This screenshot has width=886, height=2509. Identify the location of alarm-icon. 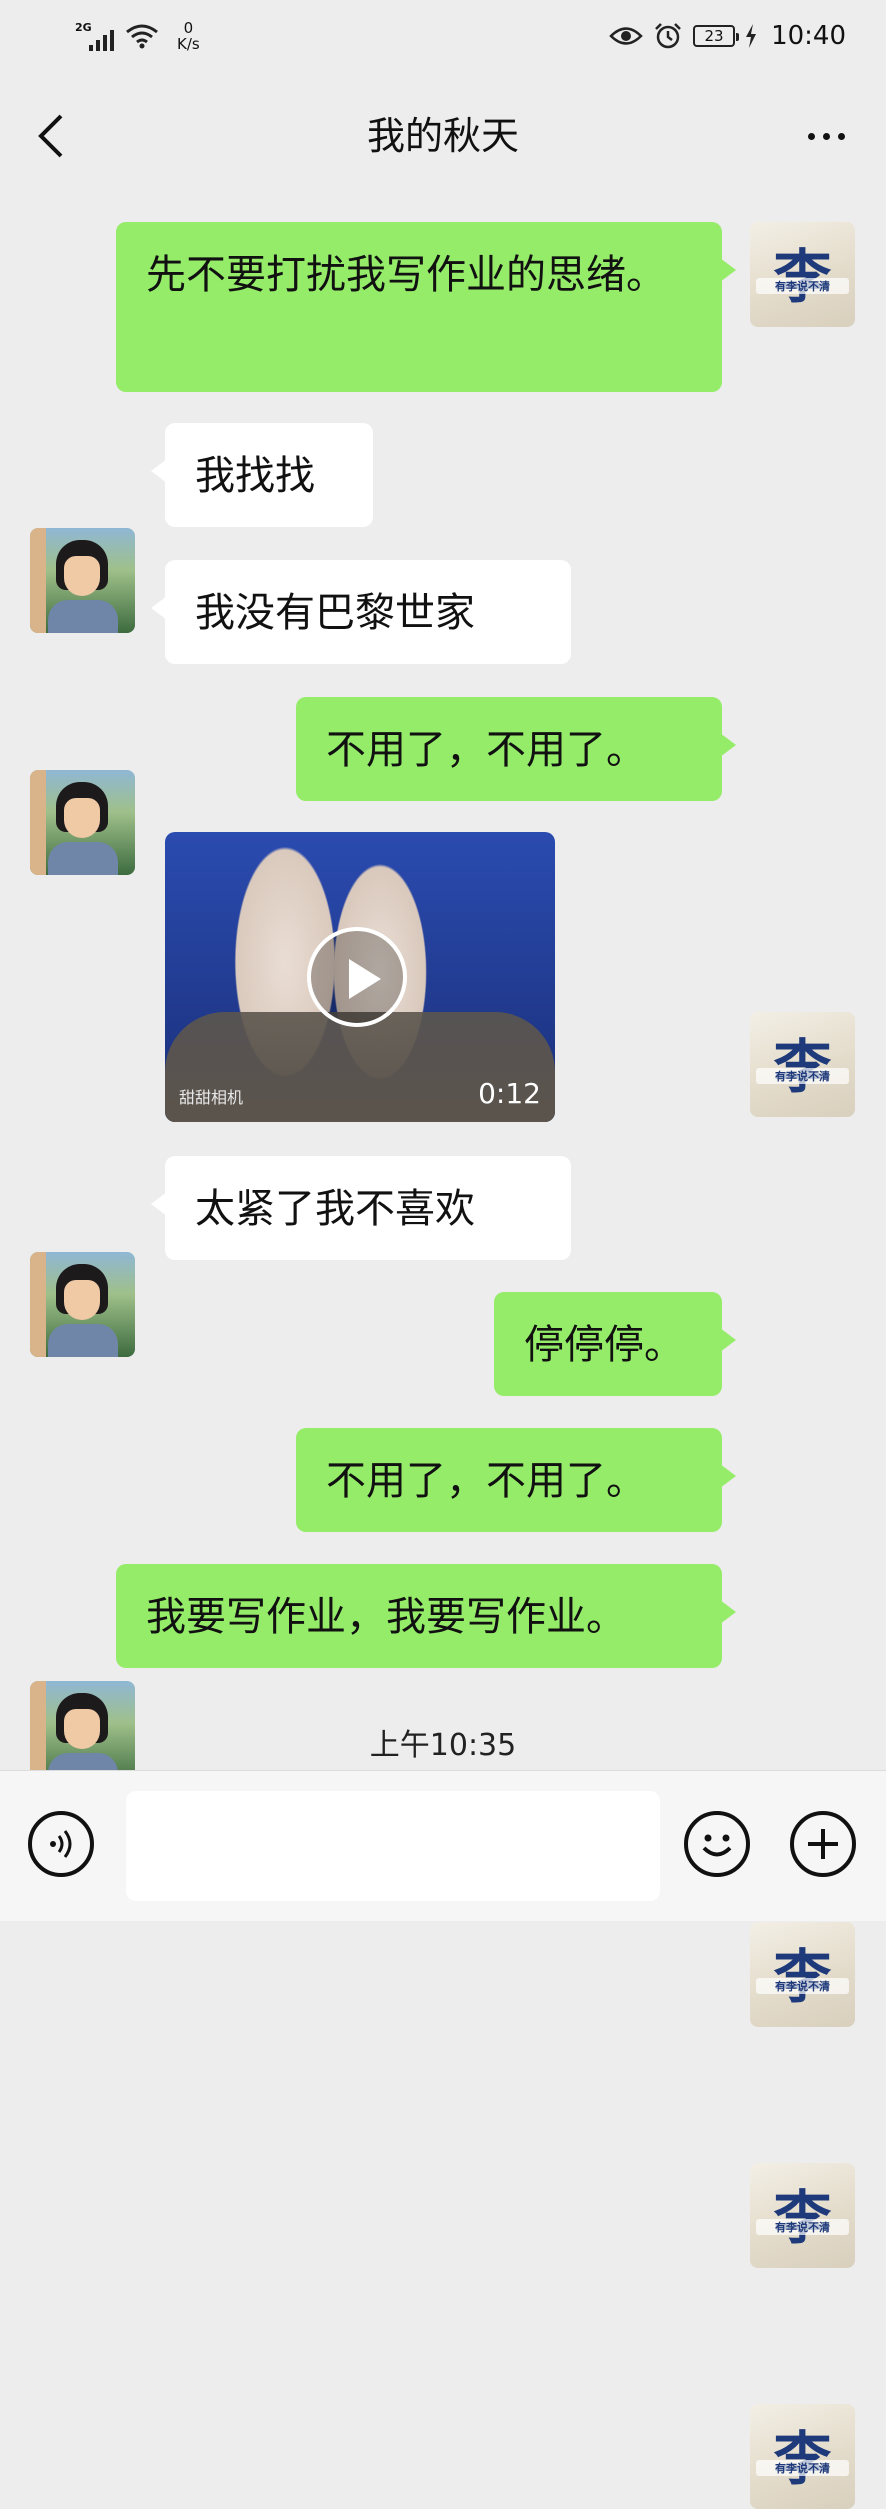
(668, 36).